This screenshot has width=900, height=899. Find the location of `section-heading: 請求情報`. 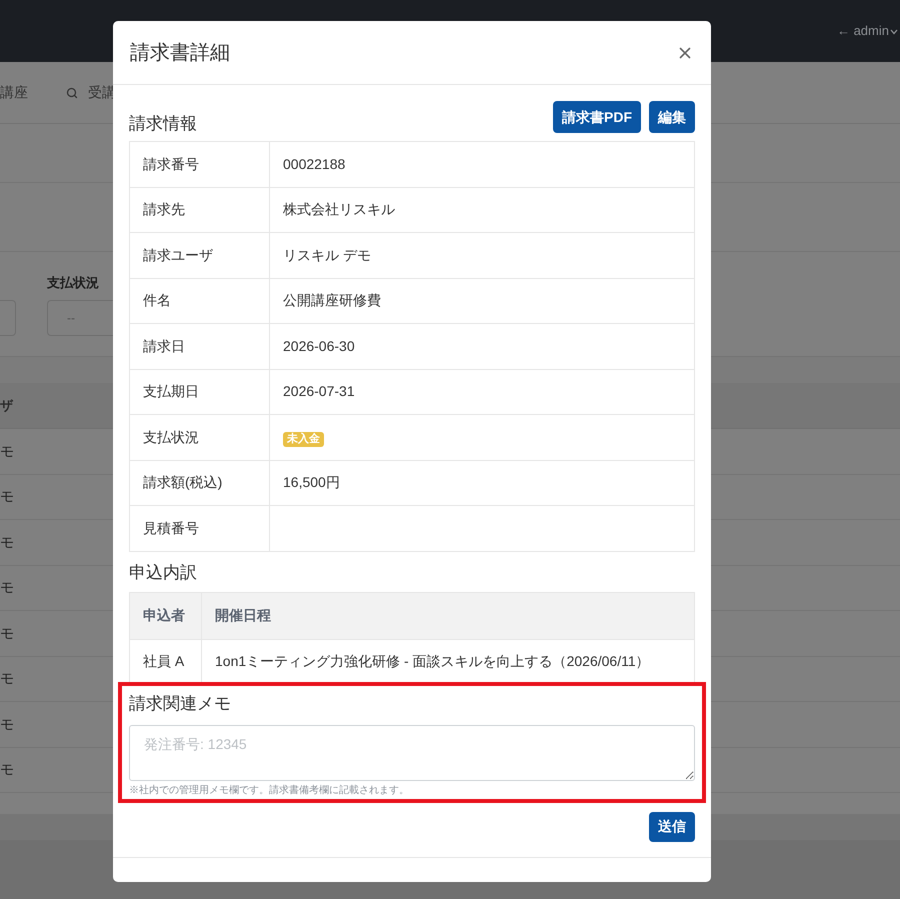

section-heading: 請求情報 is located at coordinates (163, 124).